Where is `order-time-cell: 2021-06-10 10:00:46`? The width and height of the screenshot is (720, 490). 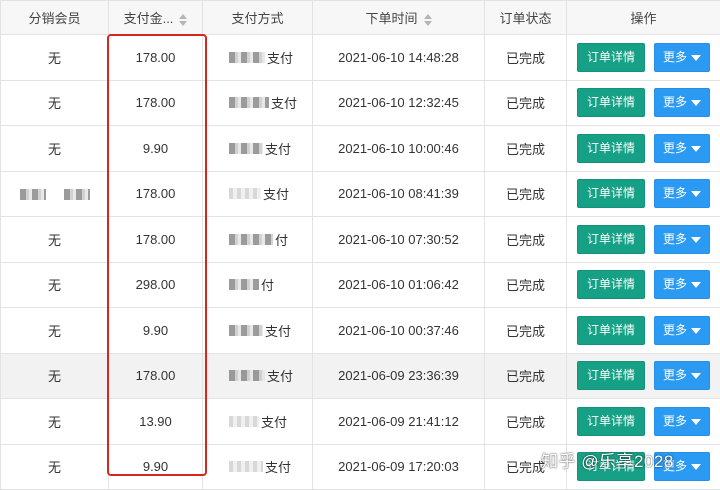
order-time-cell: 2021-06-10 10:00:46 is located at coordinates (399, 149).